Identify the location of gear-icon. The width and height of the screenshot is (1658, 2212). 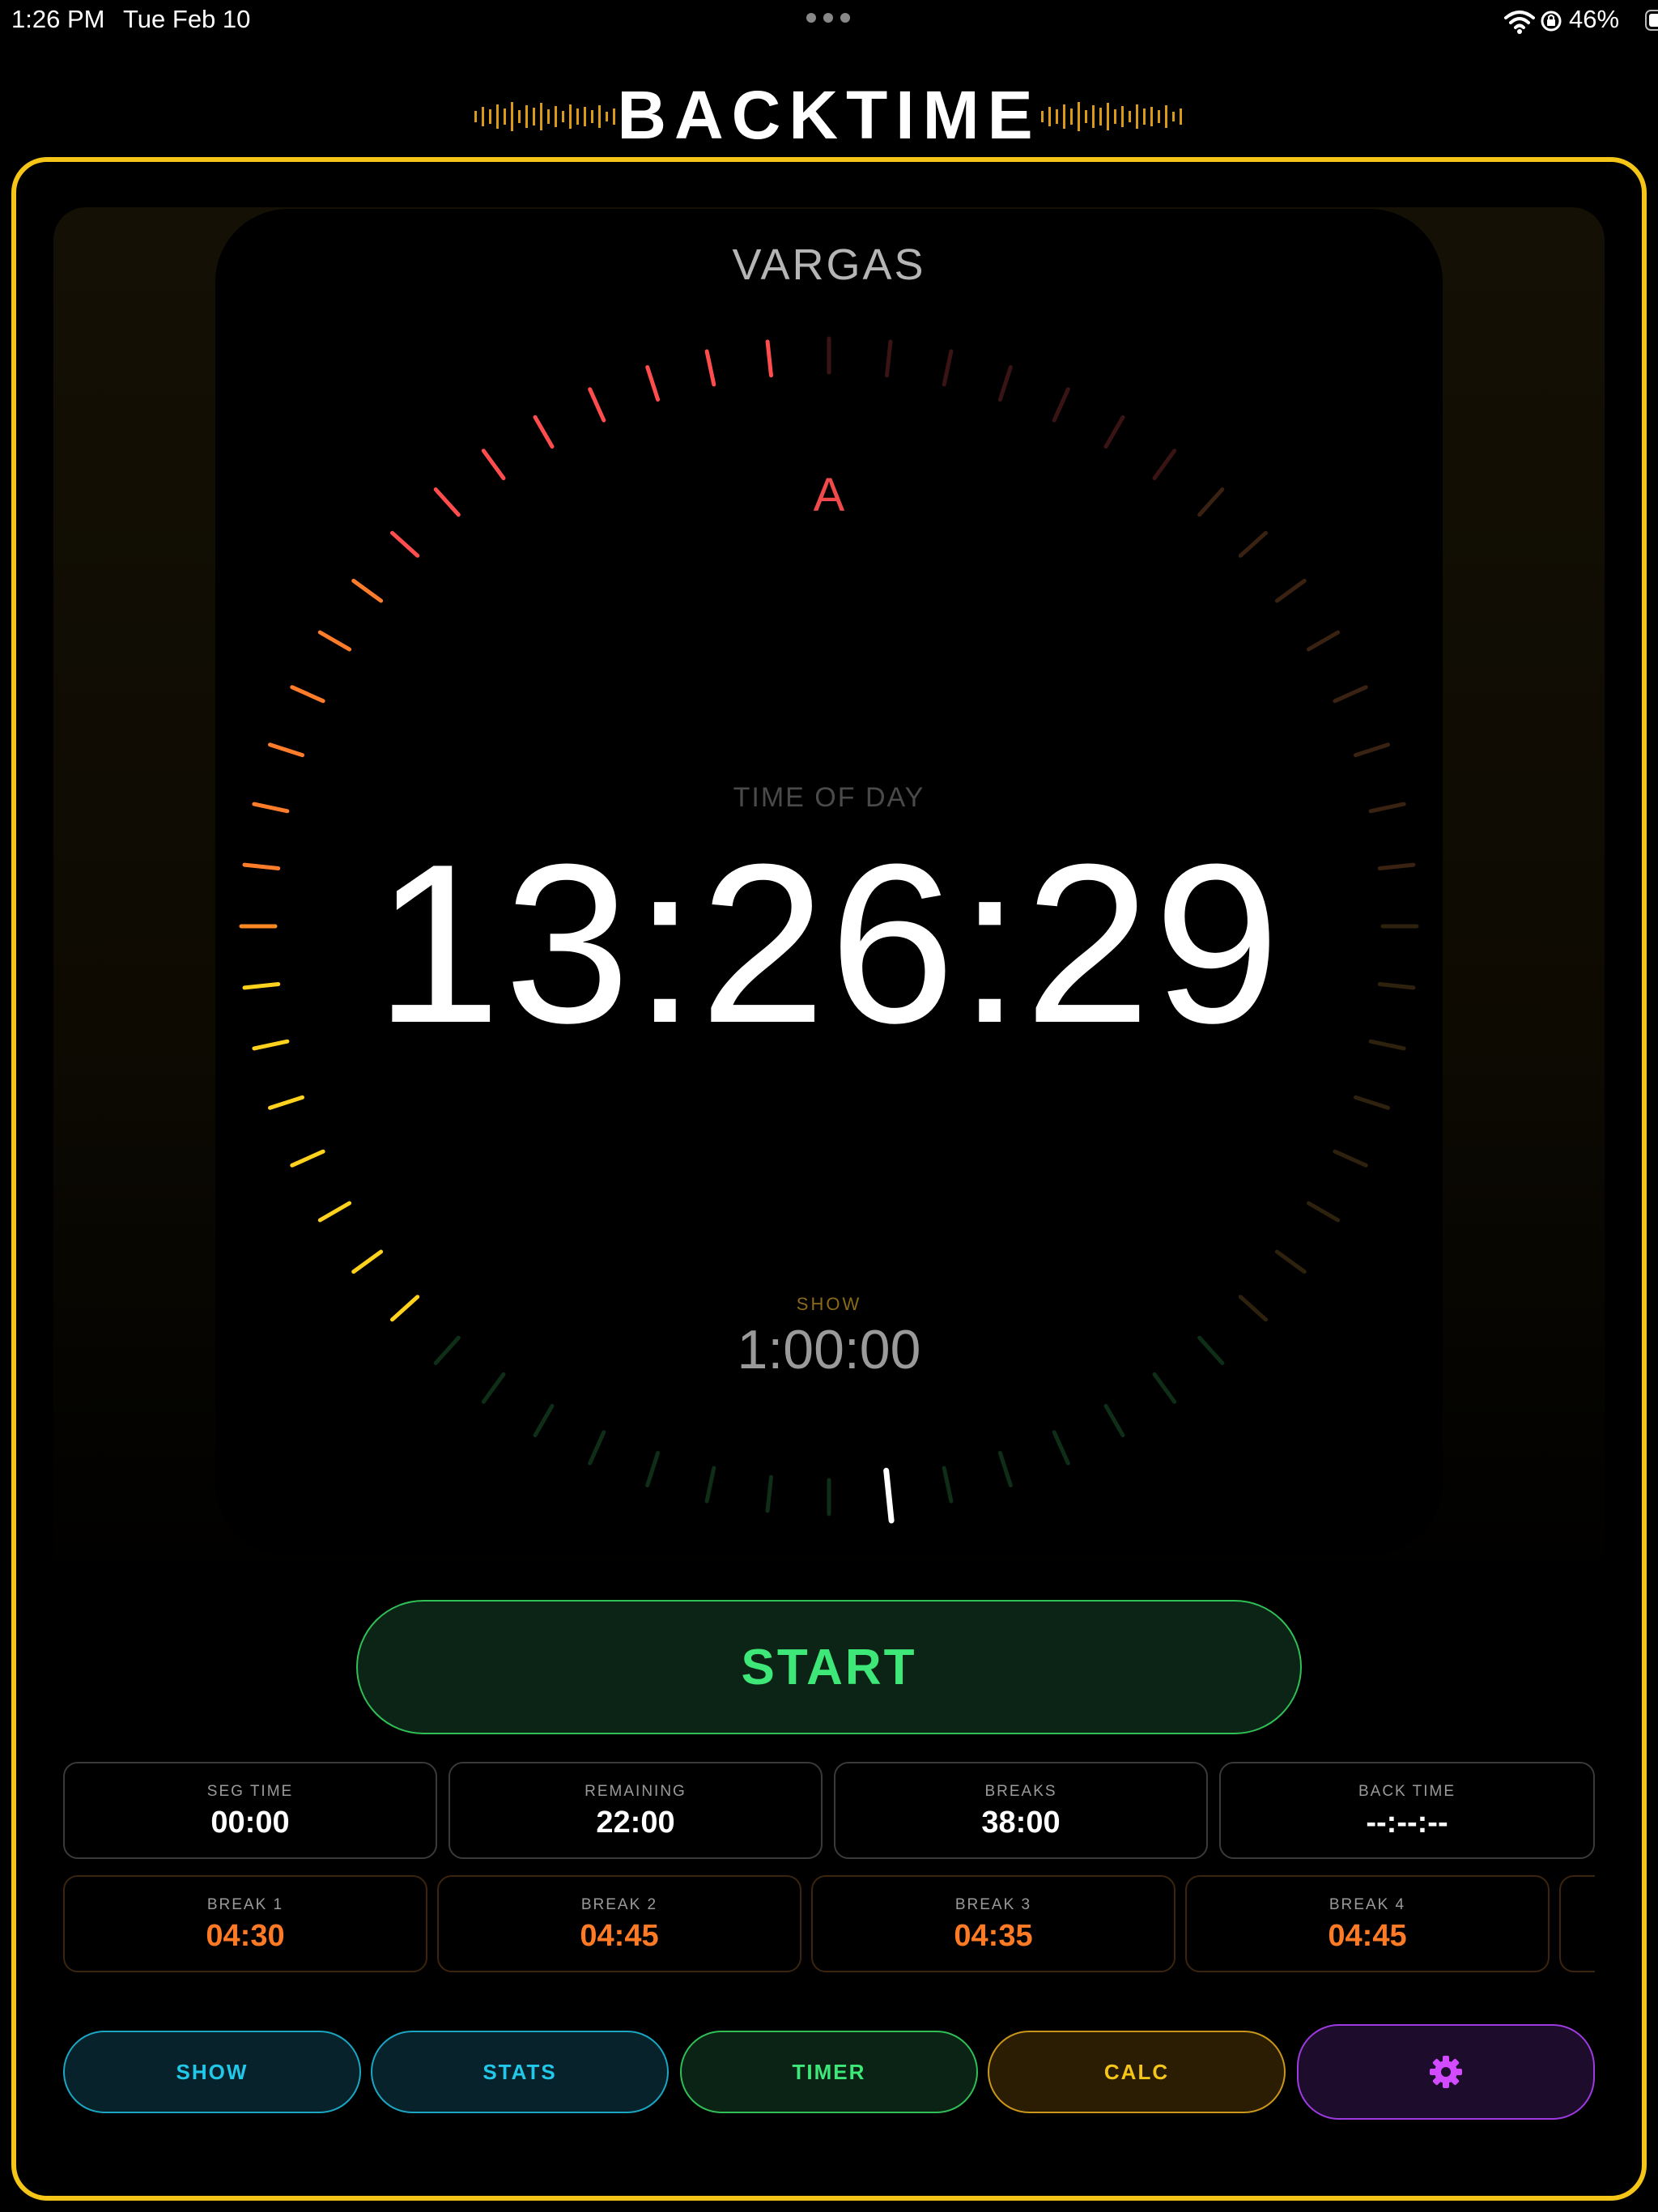
(1446, 2072).